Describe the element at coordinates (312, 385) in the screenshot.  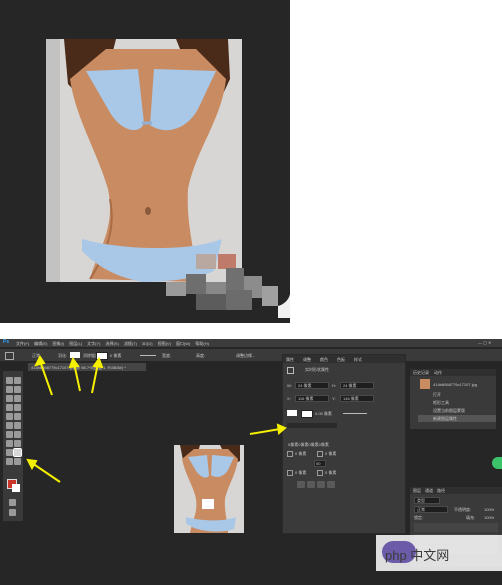
I see `w-field: 24 像素` at that location.